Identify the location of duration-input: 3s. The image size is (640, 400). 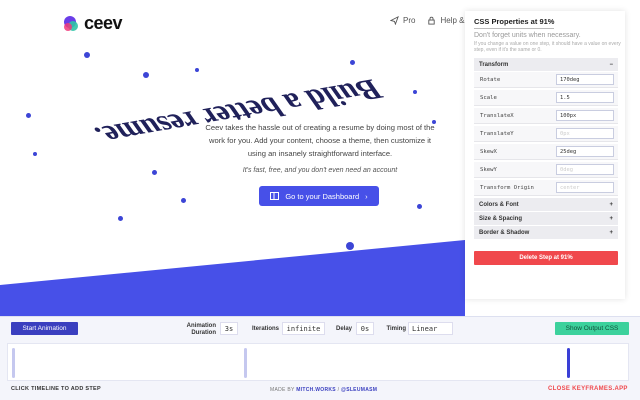
(229, 328).